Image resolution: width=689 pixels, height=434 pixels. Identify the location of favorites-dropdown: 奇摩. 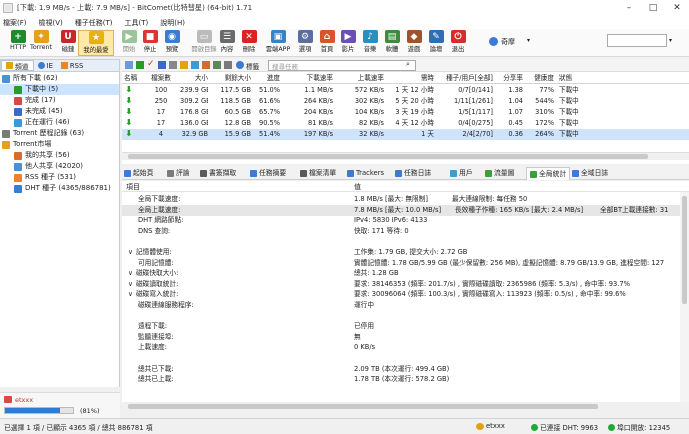
(508, 42).